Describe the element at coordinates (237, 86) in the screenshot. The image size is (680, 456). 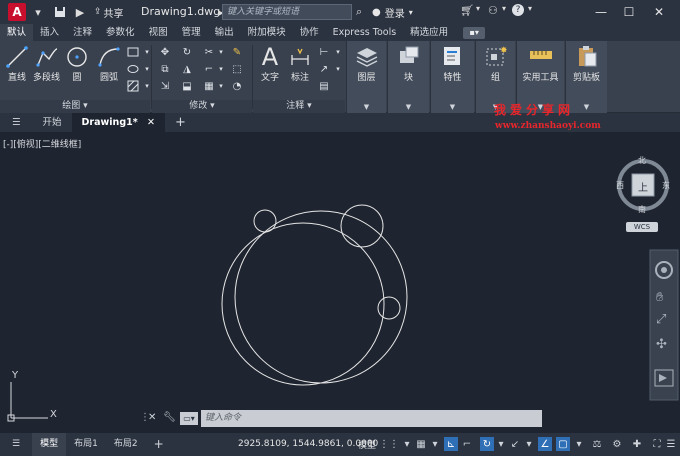
I see `offset-icon: ◔` at that location.